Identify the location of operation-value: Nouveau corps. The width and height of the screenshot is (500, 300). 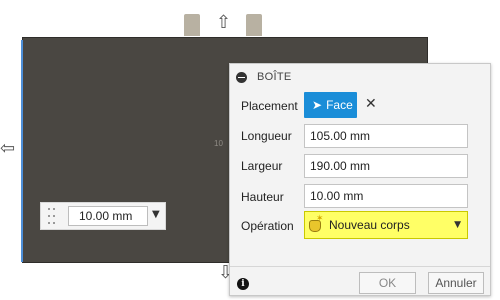
(369, 225).